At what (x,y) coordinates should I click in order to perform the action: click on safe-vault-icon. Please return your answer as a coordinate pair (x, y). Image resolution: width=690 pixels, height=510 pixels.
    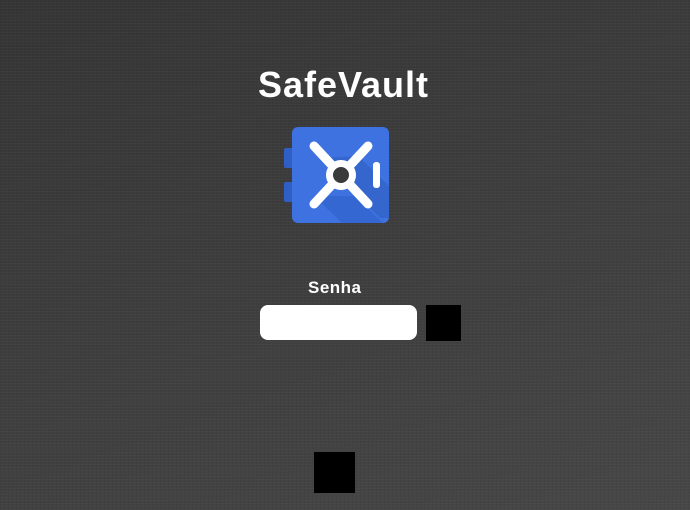
    Looking at the image, I should click on (337, 175).